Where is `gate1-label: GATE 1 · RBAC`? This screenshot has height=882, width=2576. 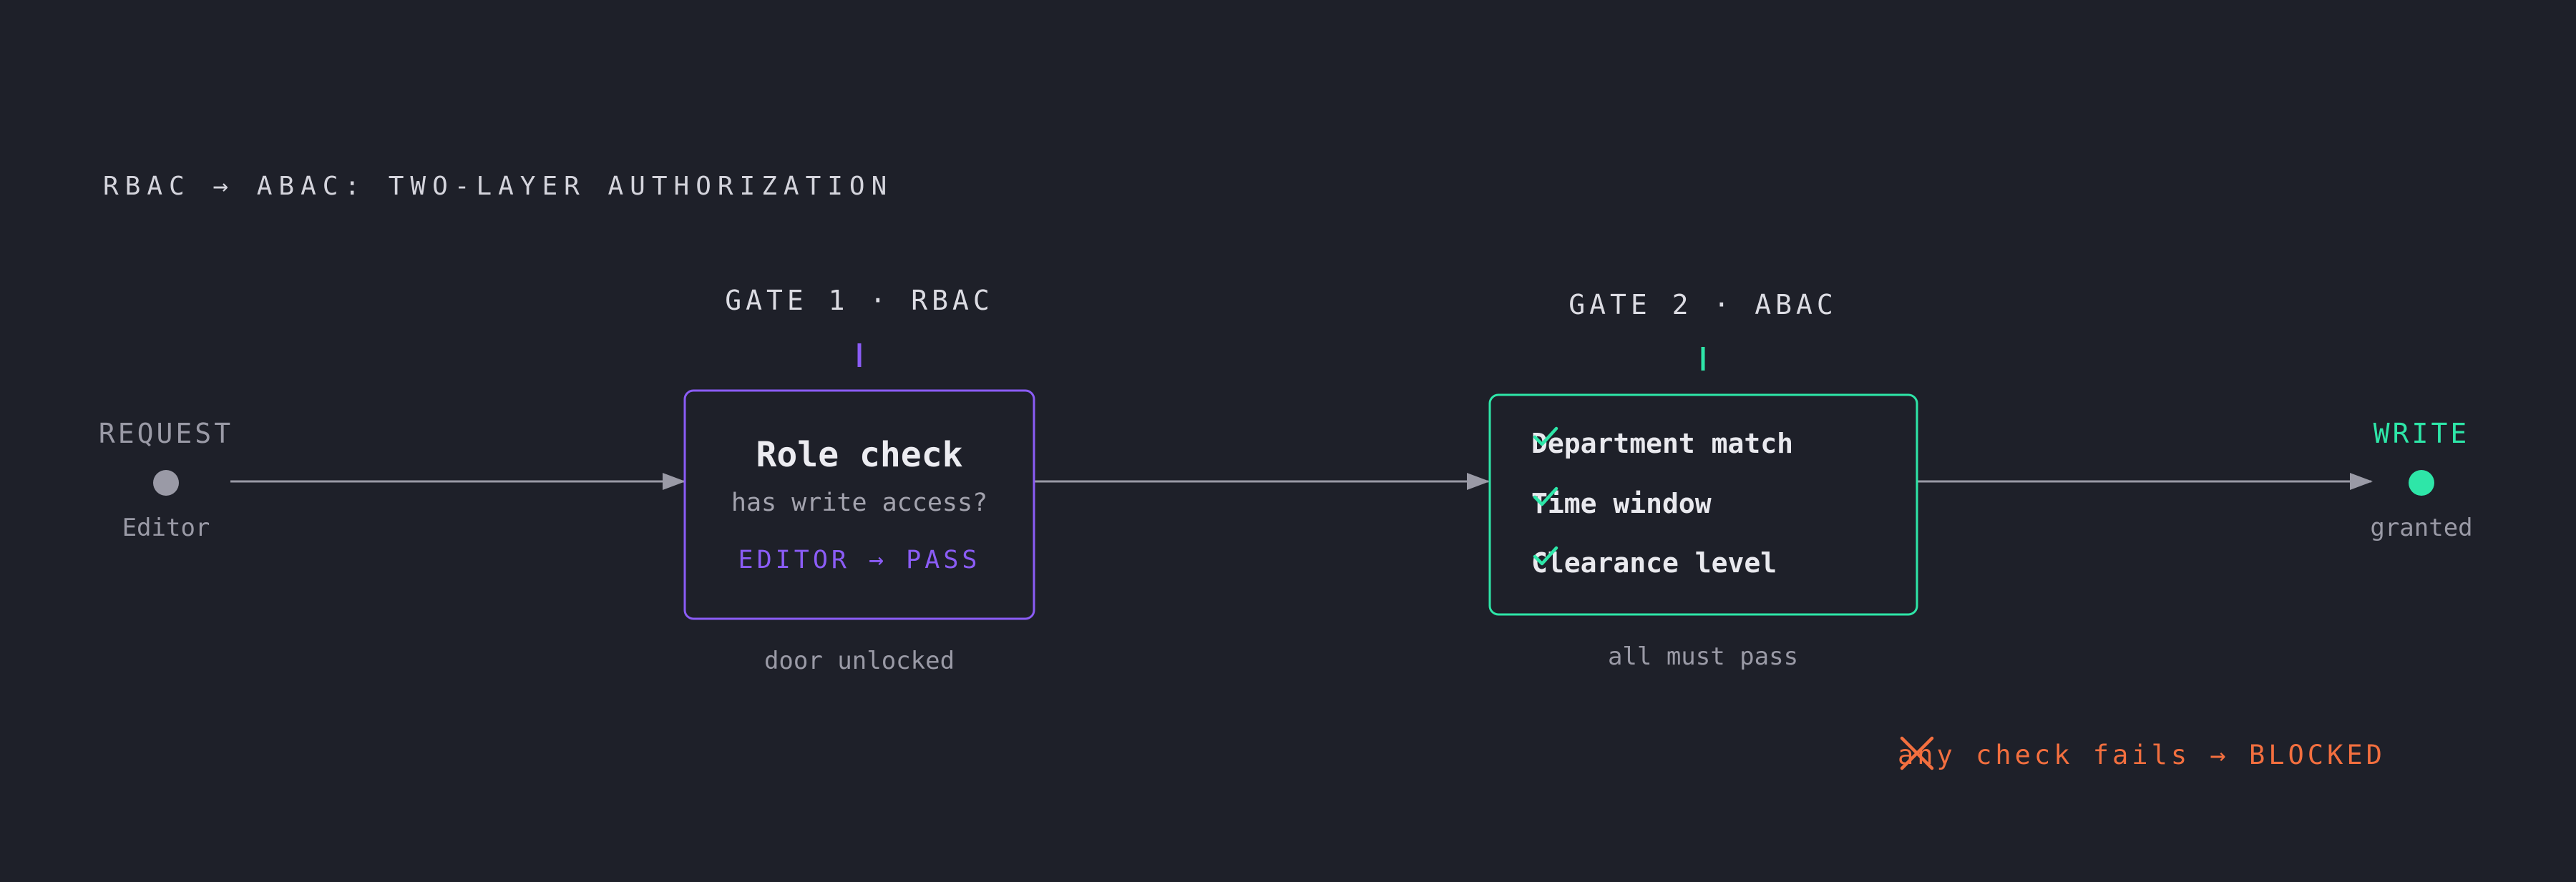
gate1-label: GATE 1 · RBAC is located at coordinates (859, 301).